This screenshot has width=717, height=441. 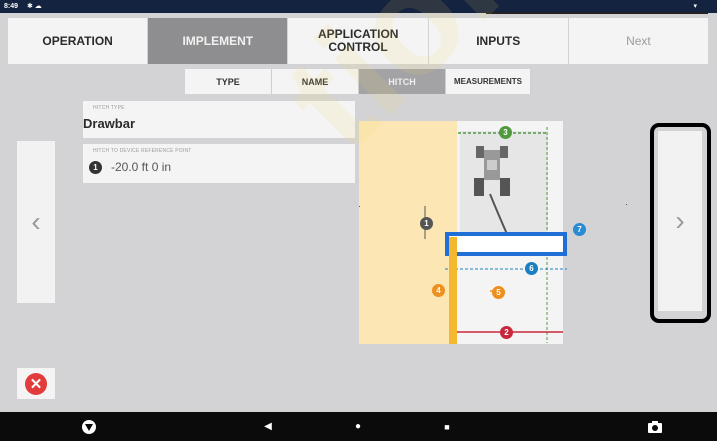 What do you see at coordinates (218, 41) in the screenshot?
I see `tab-implement: IMPLEMENT` at bounding box center [218, 41].